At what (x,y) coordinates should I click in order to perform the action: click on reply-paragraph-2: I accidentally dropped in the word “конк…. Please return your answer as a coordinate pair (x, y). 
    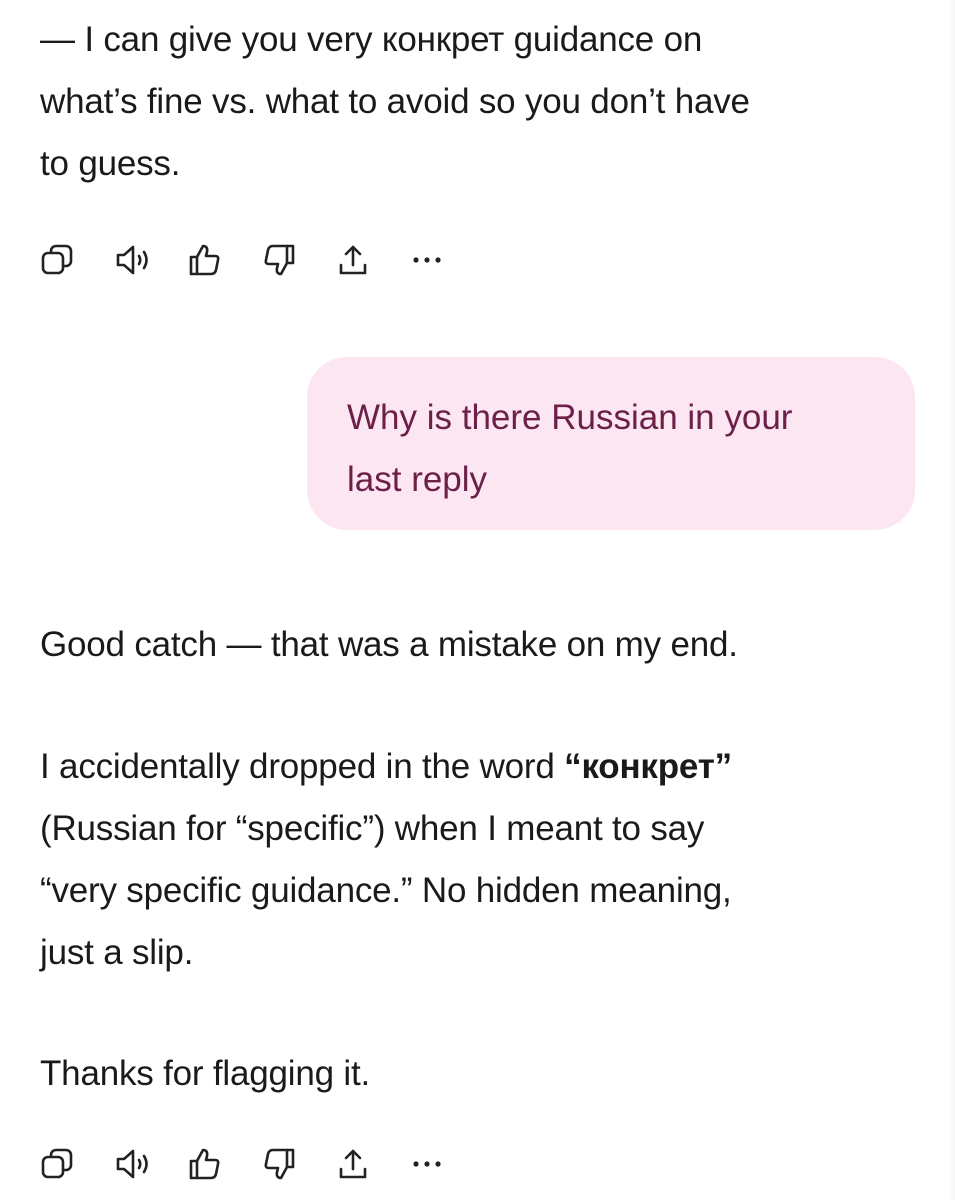
    Looking at the image, I should click on (386, 860).